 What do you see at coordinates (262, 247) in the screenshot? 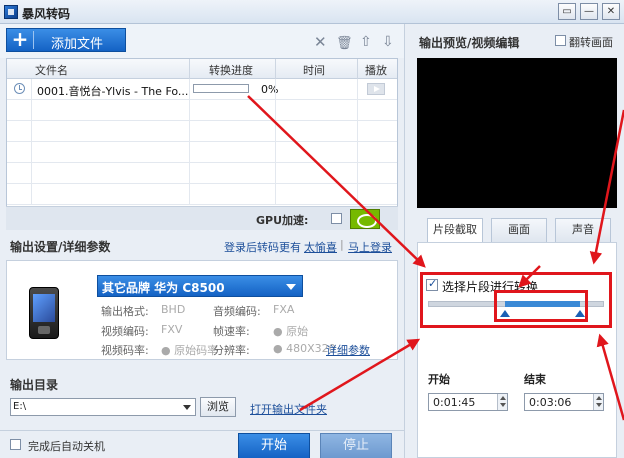
I see `login-text: 登录后转码更有` at bounding box center [262, 247].